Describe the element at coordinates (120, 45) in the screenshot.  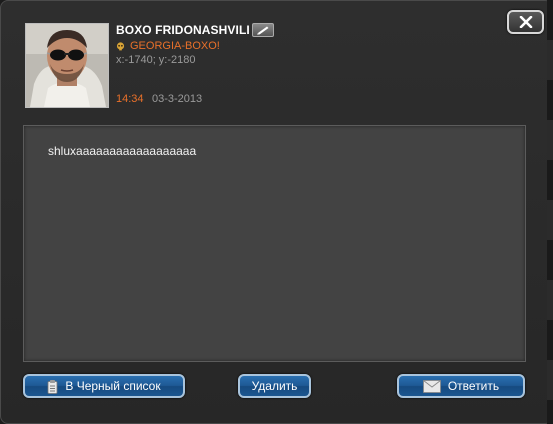
I see `skull-icon` at that location.